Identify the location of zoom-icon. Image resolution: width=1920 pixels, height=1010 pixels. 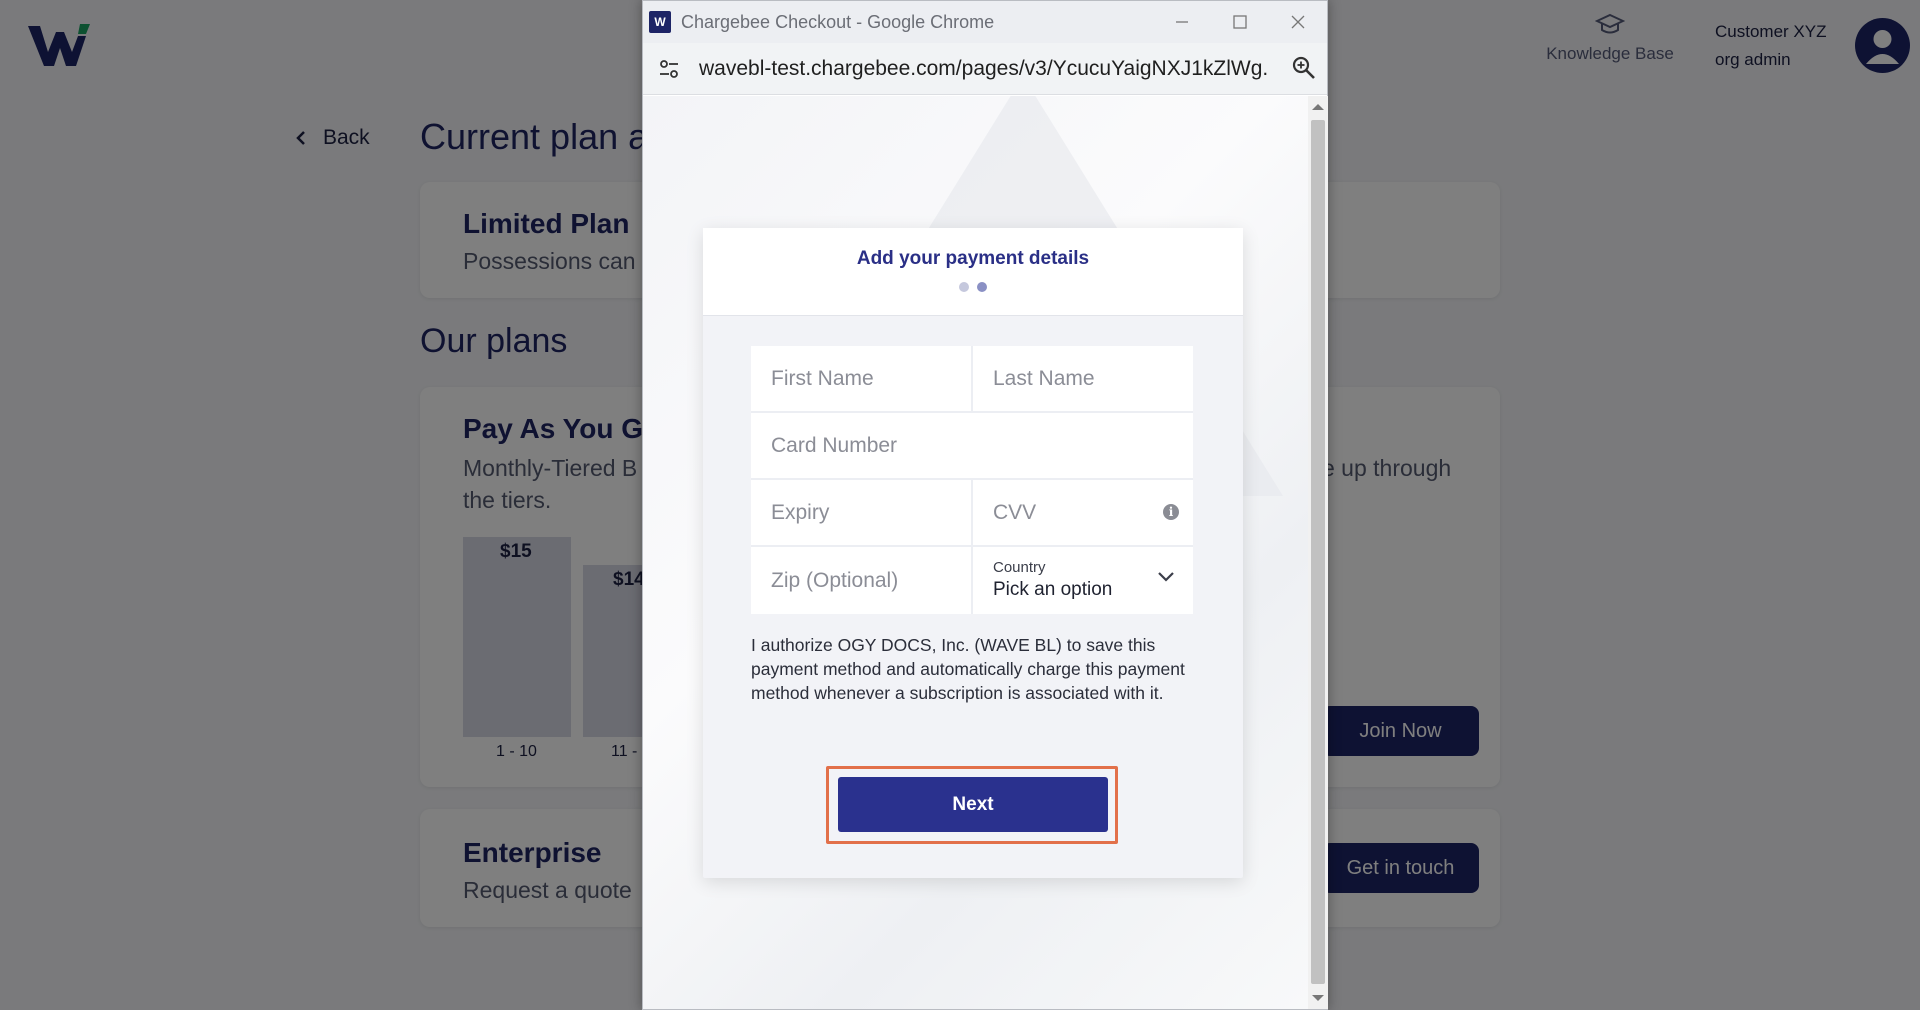
(1304, 68).